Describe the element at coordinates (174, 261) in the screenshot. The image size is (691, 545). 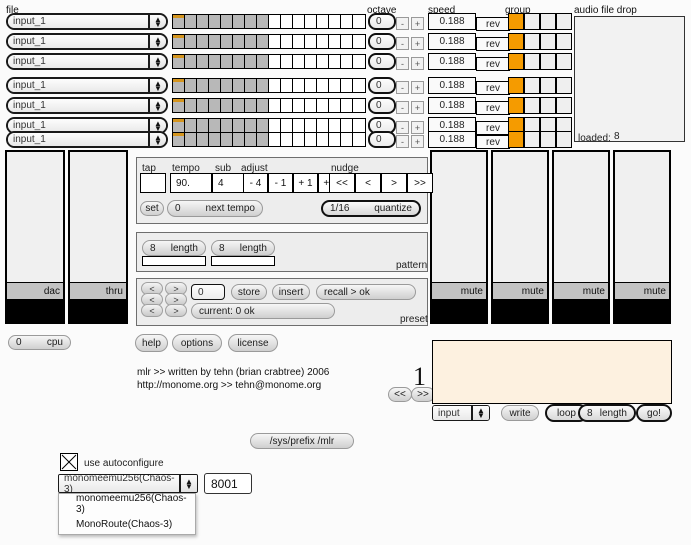
I see `pattern-slot-1-bar` at that location.